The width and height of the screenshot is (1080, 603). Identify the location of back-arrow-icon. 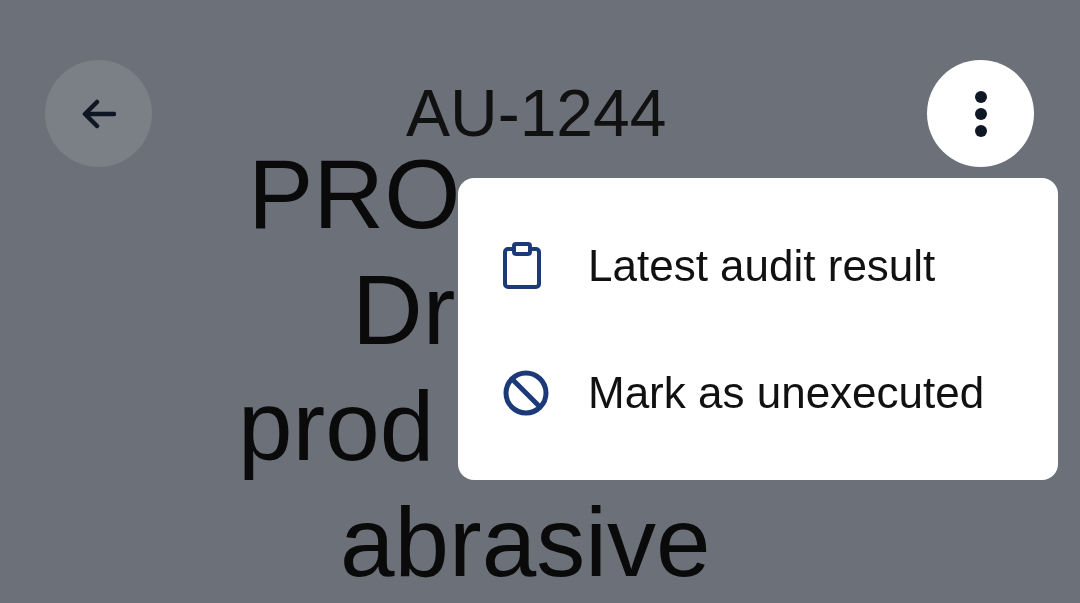
(98, 113).